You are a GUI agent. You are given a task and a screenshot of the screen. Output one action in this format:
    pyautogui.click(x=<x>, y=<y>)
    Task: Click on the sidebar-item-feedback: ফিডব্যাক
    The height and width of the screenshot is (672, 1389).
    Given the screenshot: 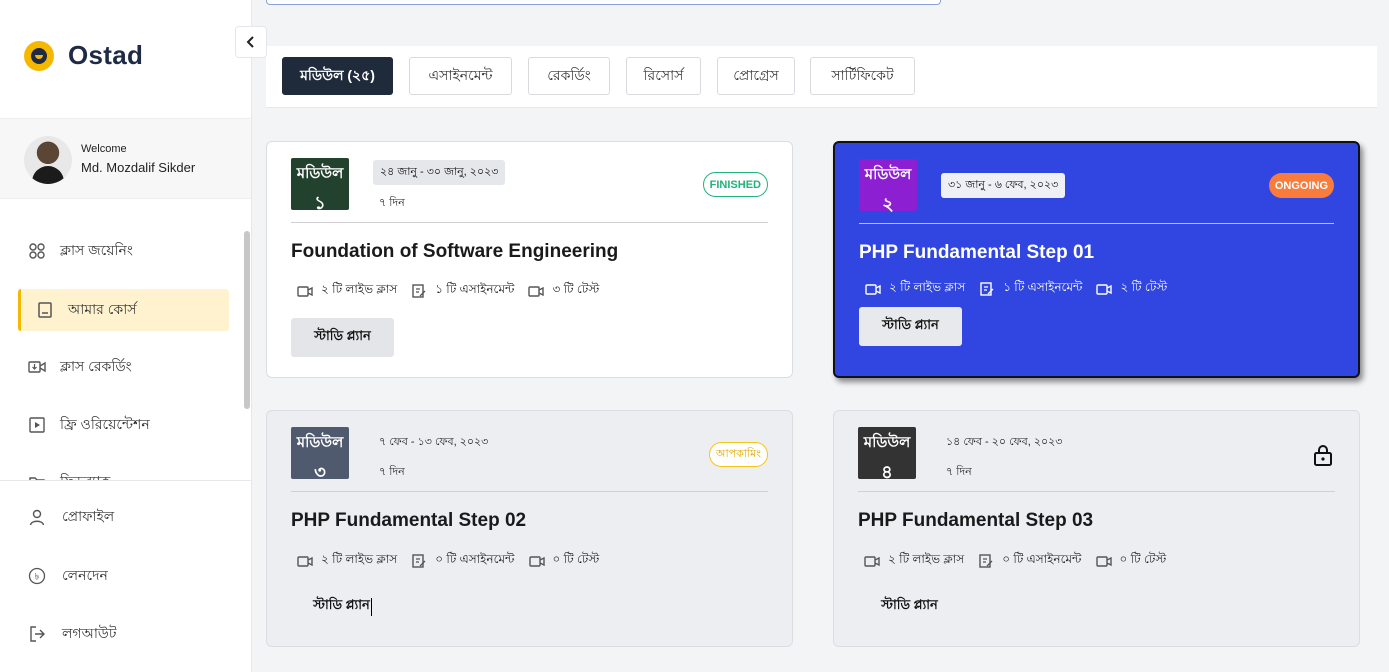 What is the action you would take?
    pyautogui.click(x=123, y=470)
    